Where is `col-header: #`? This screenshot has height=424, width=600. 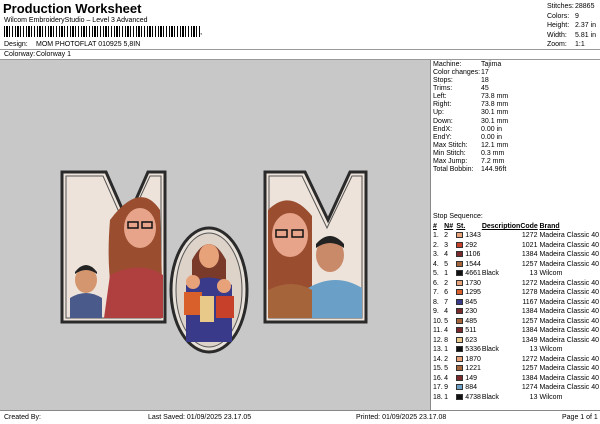 col-header: # is located at coordinates (435, 226).